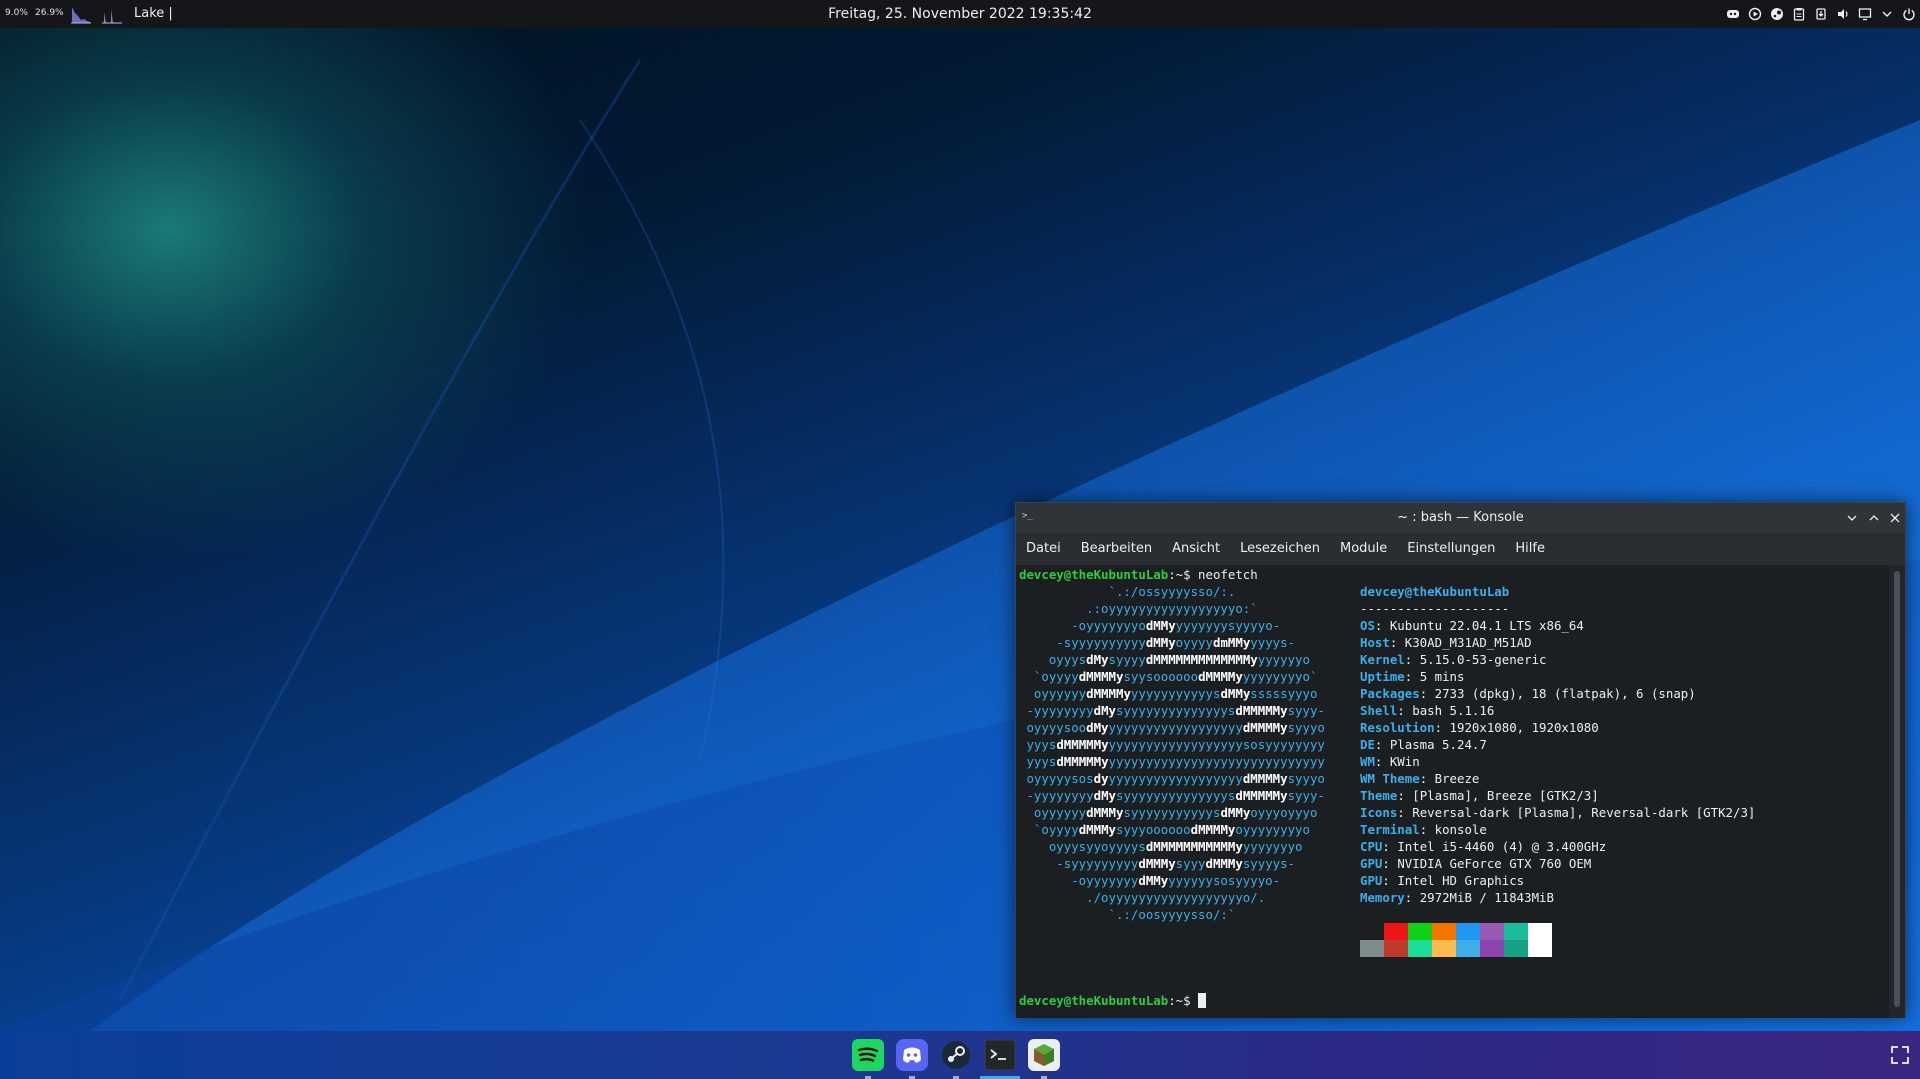 The width and height of the screenshot is (1920, 1079). What do you see at coordinates (1390, 778) in the screenshot?
I see `info-key: WM Theme` at bounding box center [1390, 778].